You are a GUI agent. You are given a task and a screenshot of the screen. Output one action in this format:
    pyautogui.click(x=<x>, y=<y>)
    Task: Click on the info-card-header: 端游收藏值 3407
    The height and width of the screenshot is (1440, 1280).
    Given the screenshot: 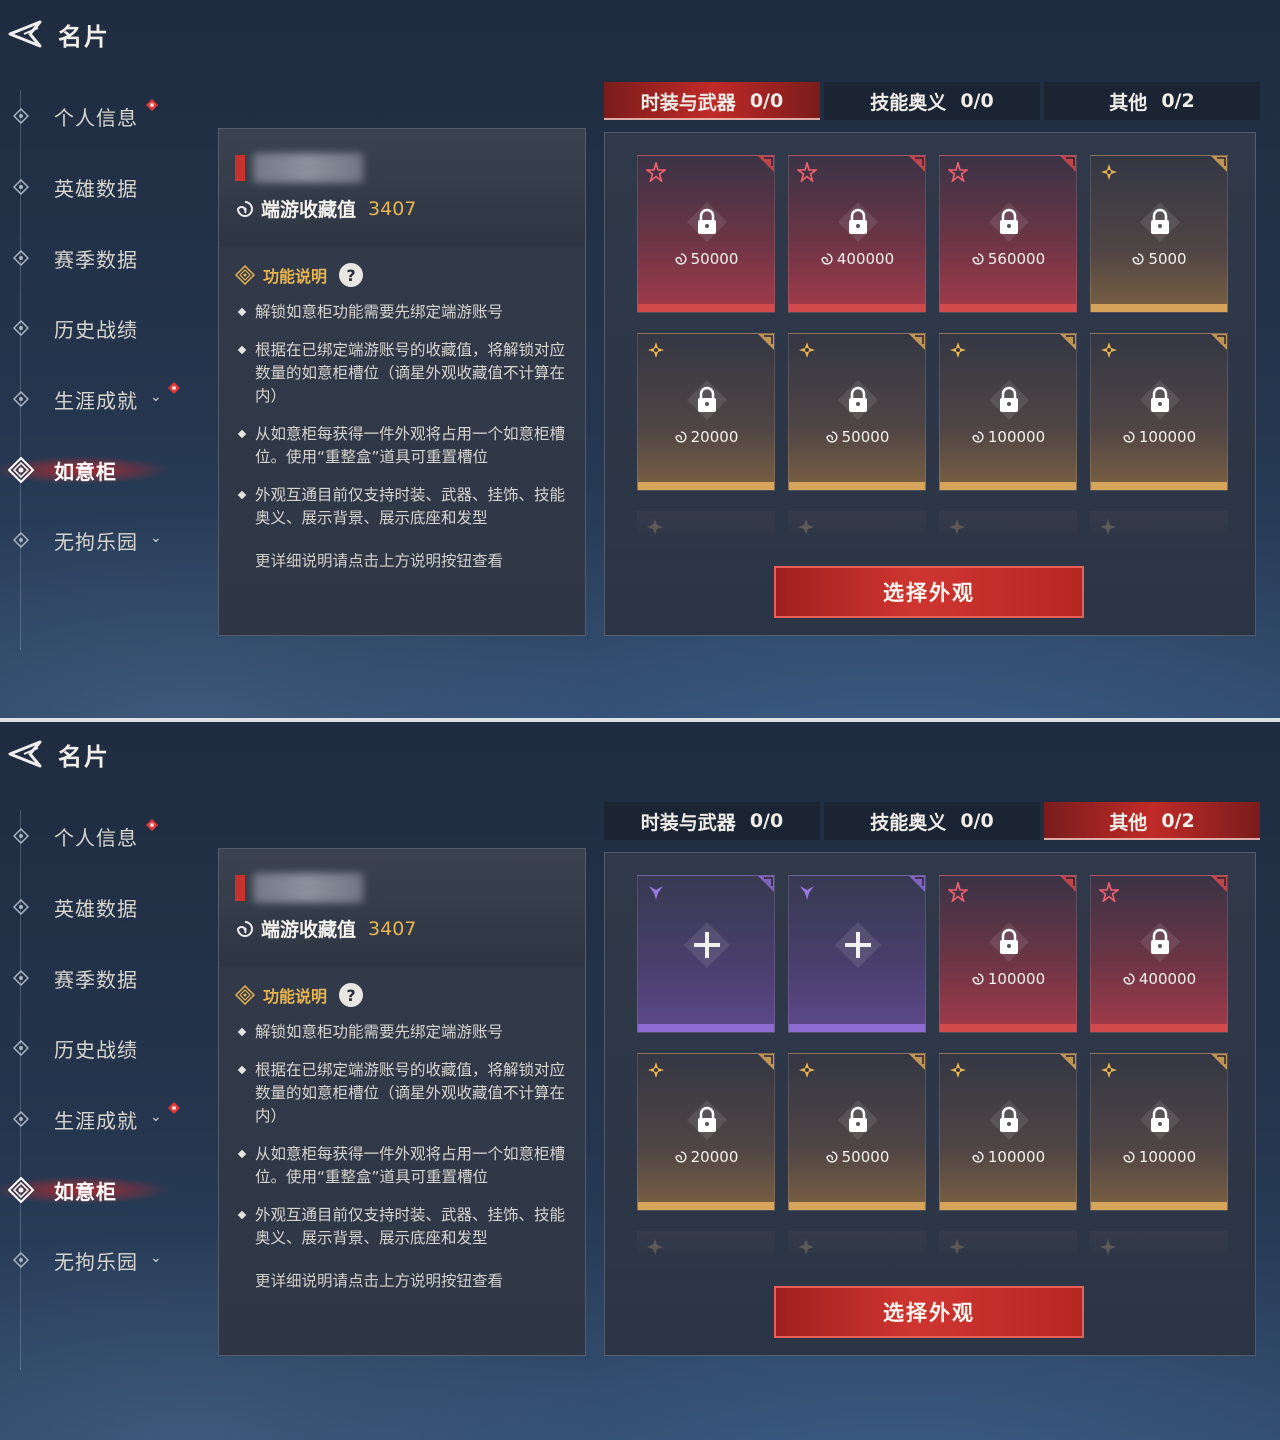 What is the action you would take?
    pyautogui.click(x=402, y=188)
    